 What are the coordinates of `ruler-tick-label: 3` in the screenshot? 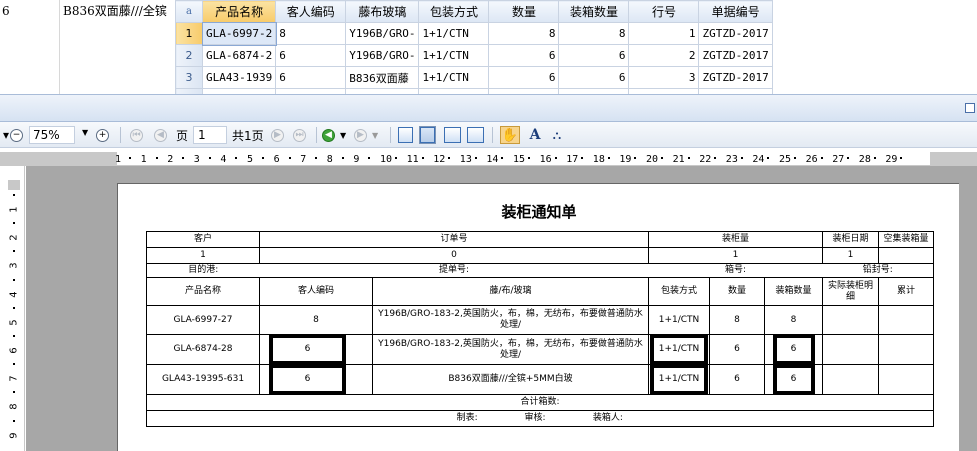 It's located at (196, 159).